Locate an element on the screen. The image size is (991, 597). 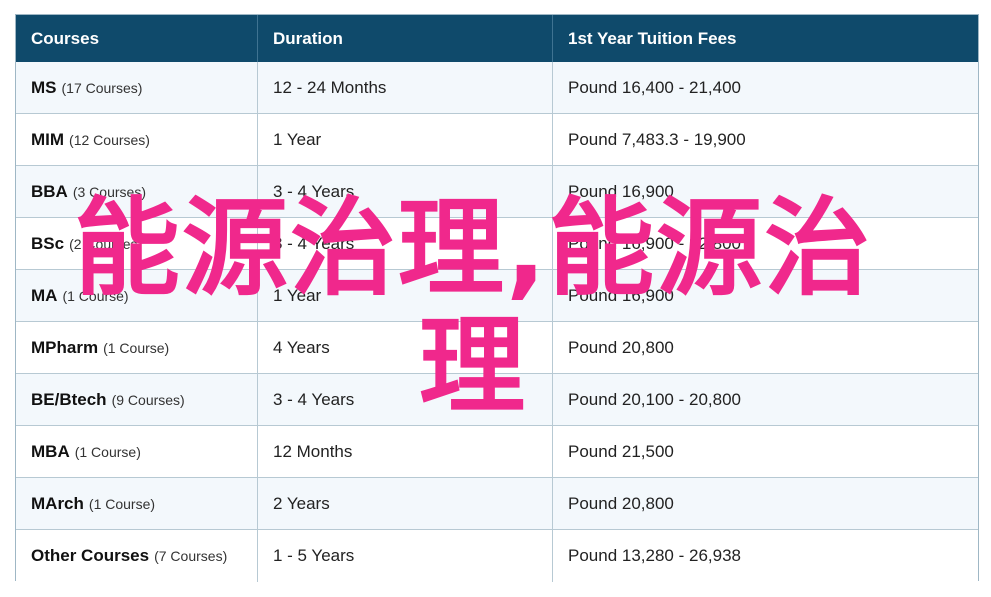
course-name: MArch is located at coordinates (57, 504).